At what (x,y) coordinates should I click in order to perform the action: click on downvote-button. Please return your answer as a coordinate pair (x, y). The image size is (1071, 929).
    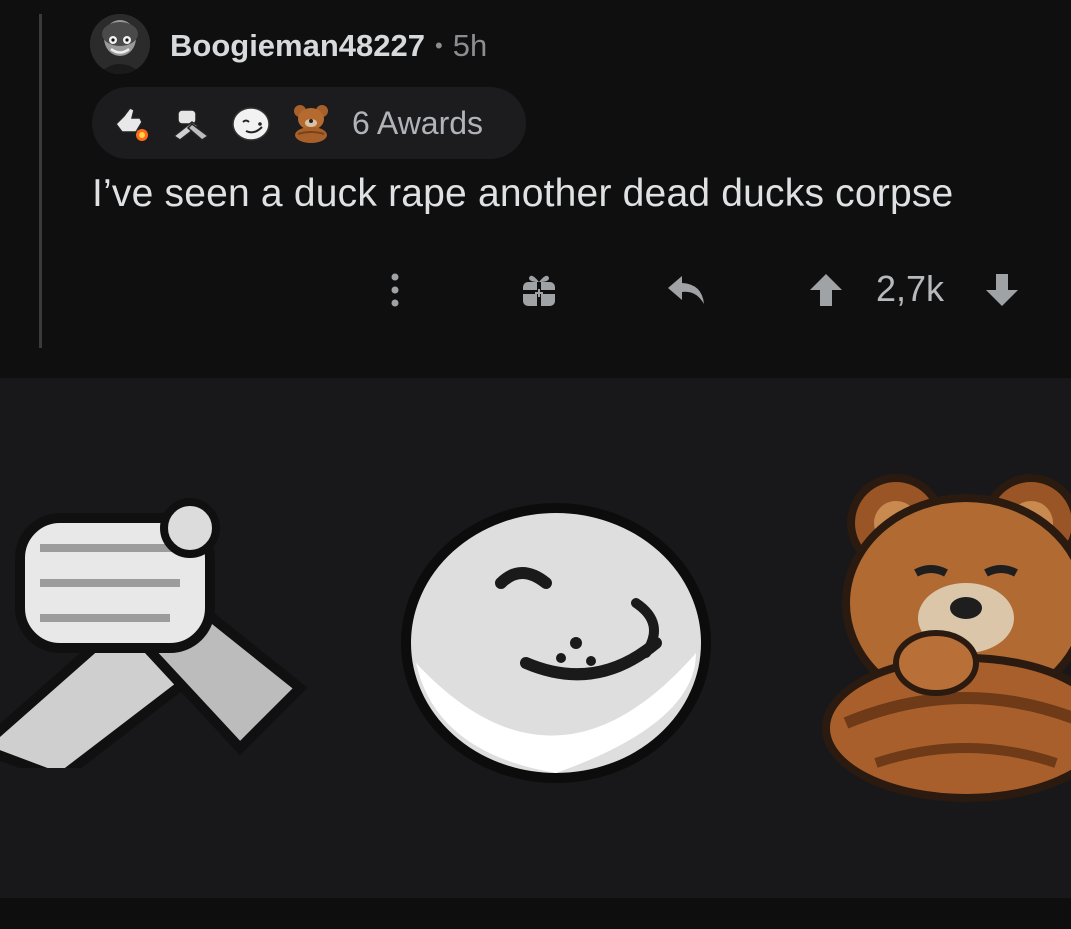
    Looking at the image, I should click on (1002, 290).